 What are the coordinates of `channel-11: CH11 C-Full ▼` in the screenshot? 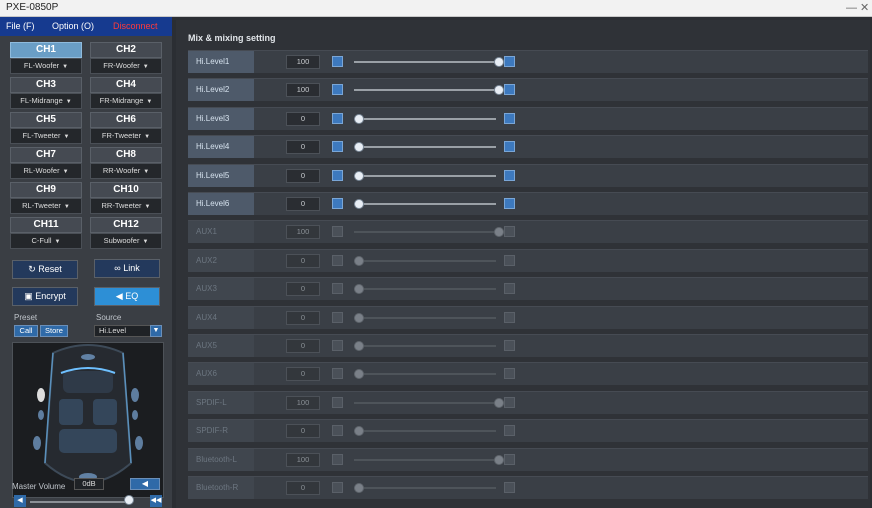 It's located at (46, 233).